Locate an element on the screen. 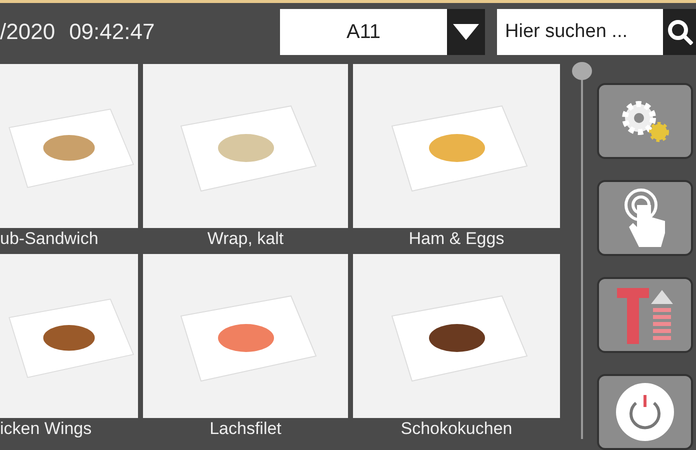 This screenshot has height=450, width=696. text-size-button is located at coordinates (645, 315).